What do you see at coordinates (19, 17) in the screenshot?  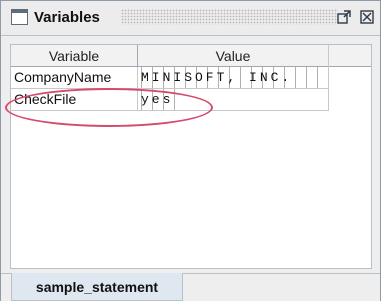 I see `window-icon` at bounding box center [19, 17].